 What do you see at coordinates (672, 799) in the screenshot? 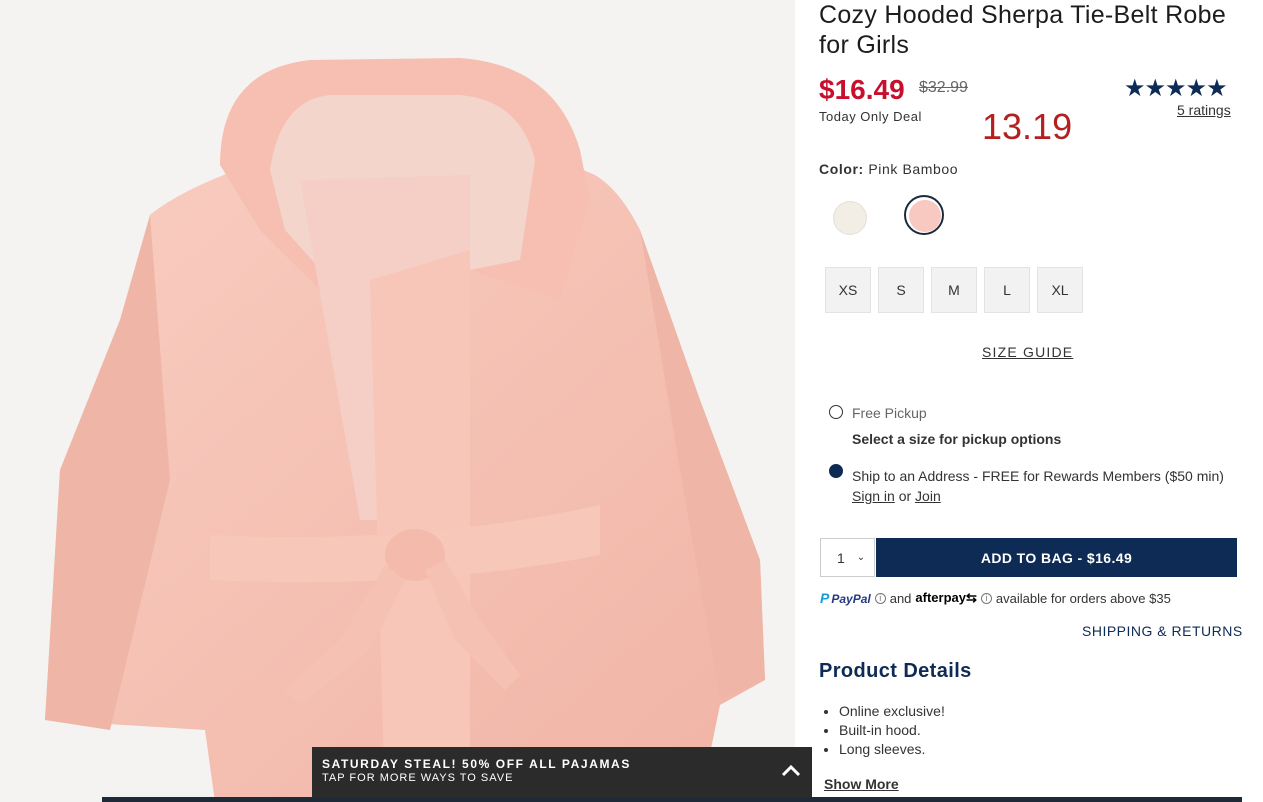
I see `bottom-bar` at bounding box center [672, 799].